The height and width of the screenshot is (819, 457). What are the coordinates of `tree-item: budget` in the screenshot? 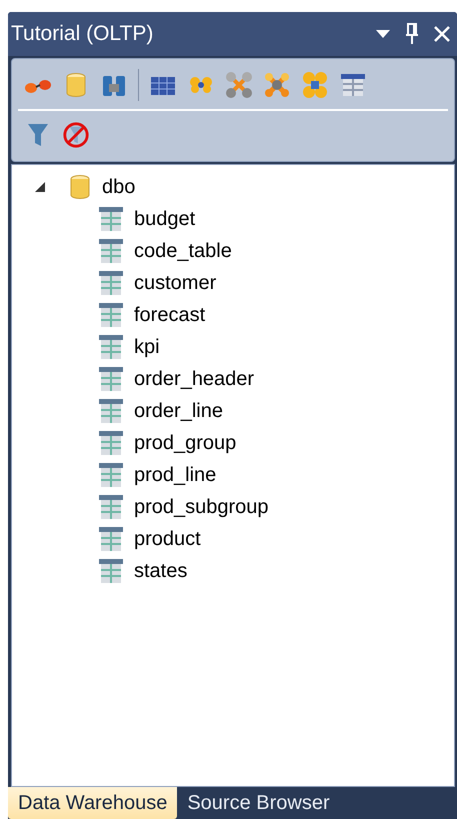 It's located at (165, 219).